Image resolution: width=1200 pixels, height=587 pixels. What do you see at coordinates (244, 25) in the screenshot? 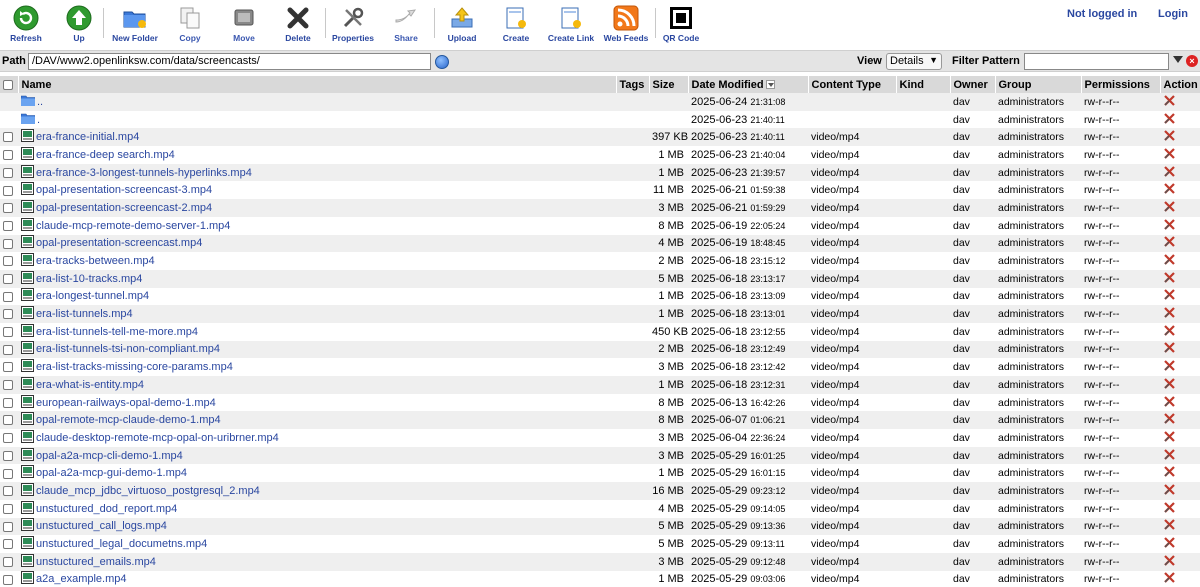
I see `move-button: Move` at bounding box center [244, 25].